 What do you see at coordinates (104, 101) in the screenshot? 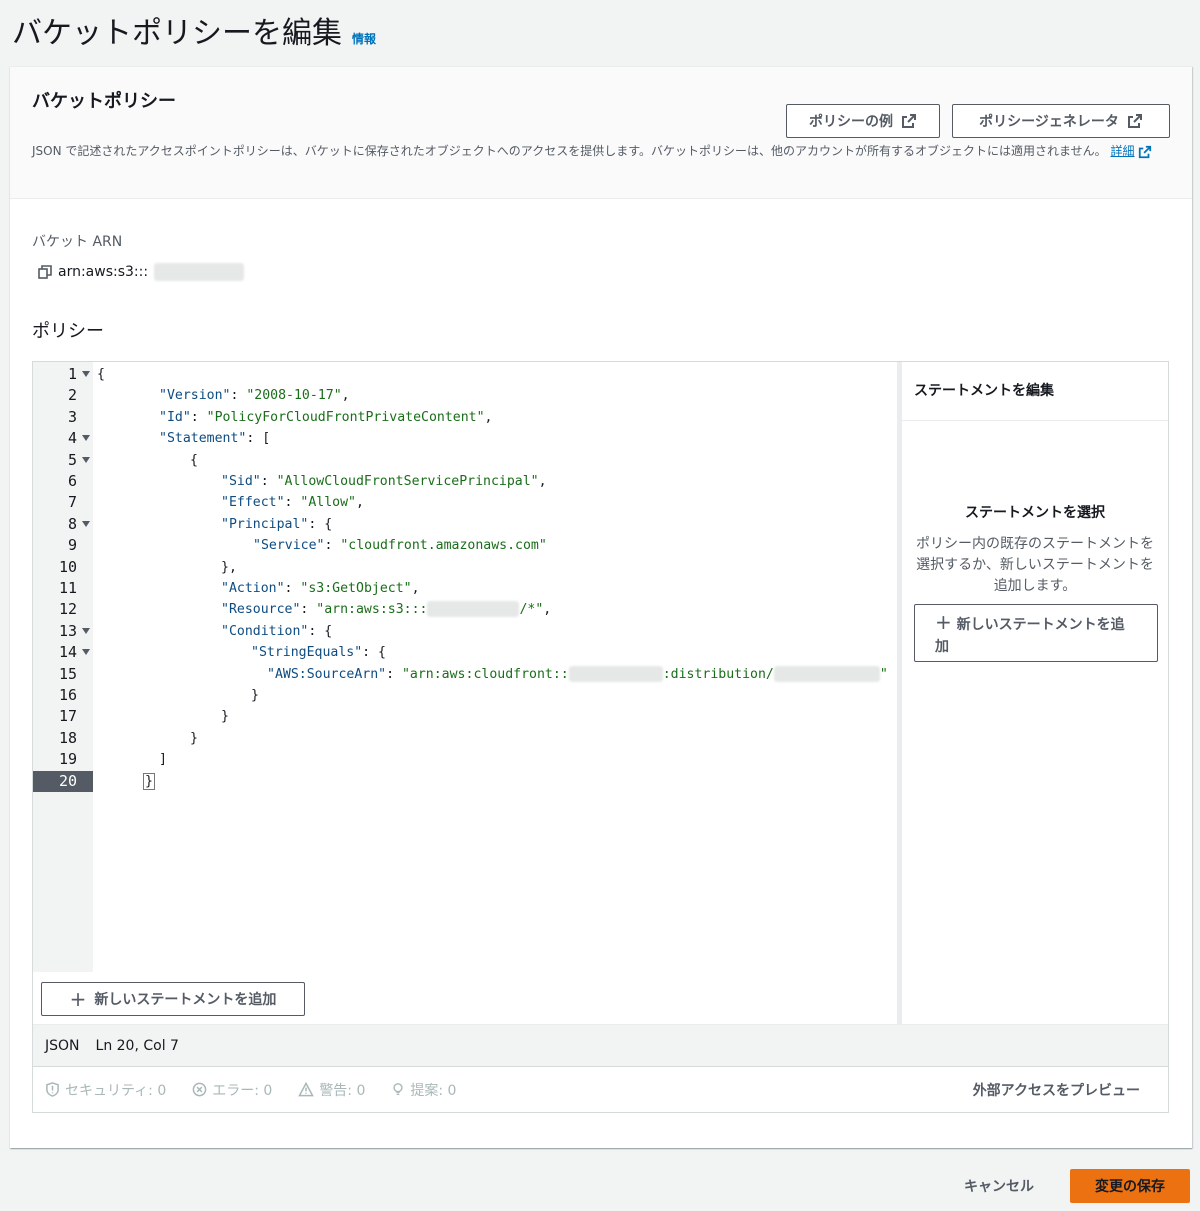
I see `panel-title: バケットポリシー` at bounding box center [104, 101].